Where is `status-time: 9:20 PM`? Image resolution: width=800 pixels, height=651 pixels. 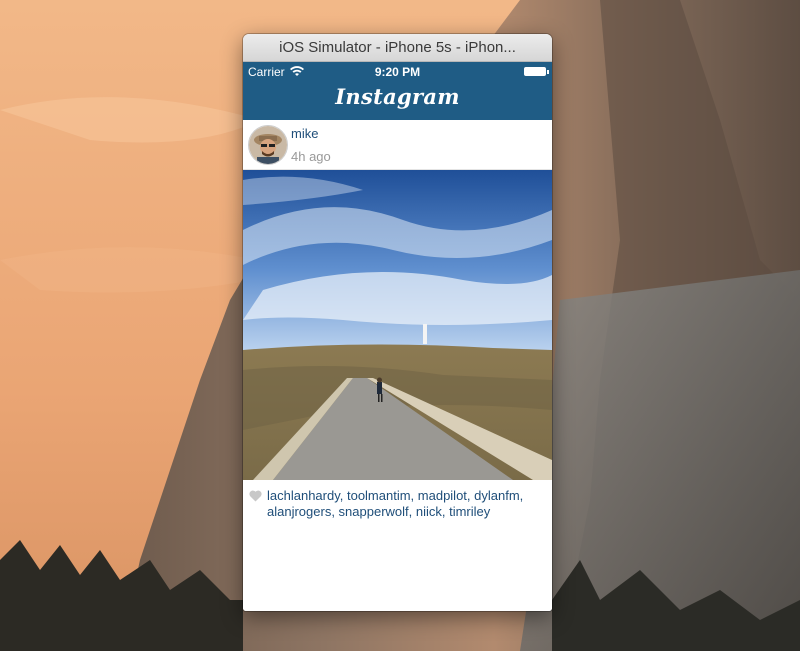
status-time: 9:20 PM is located at coordinates (397, 72).